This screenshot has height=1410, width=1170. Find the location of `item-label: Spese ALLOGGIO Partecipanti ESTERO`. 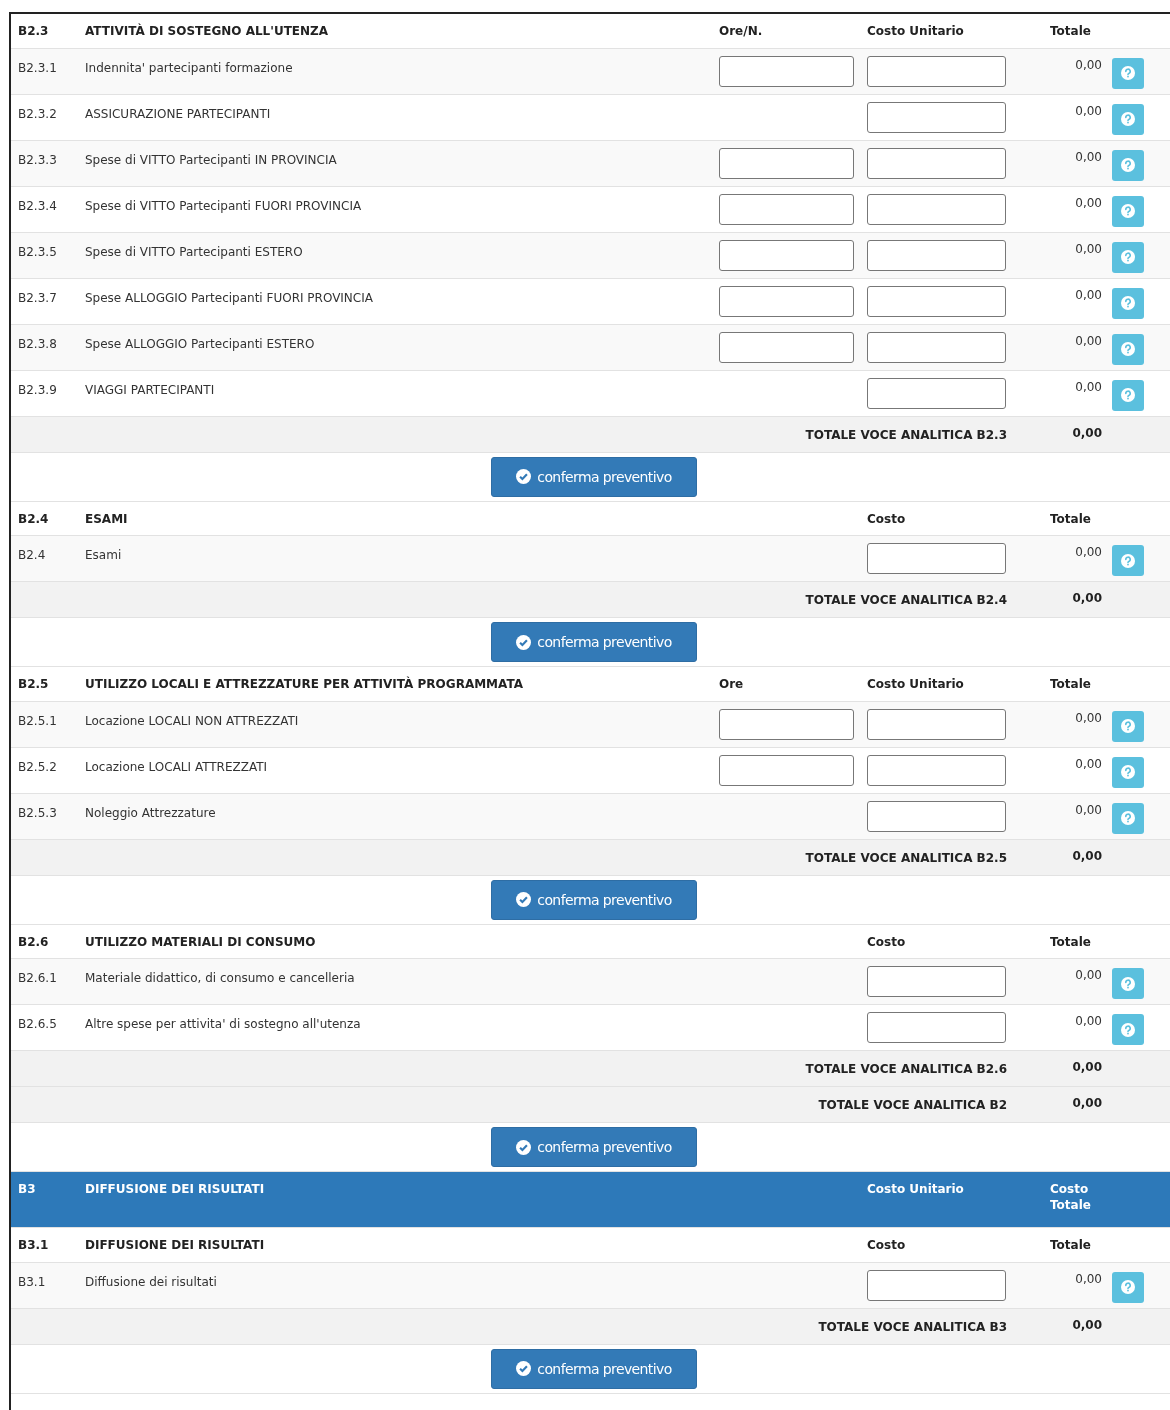

item-label: Spese ALLOGGIO Partecipanti ESTERO is located at coordinates (200, 343).